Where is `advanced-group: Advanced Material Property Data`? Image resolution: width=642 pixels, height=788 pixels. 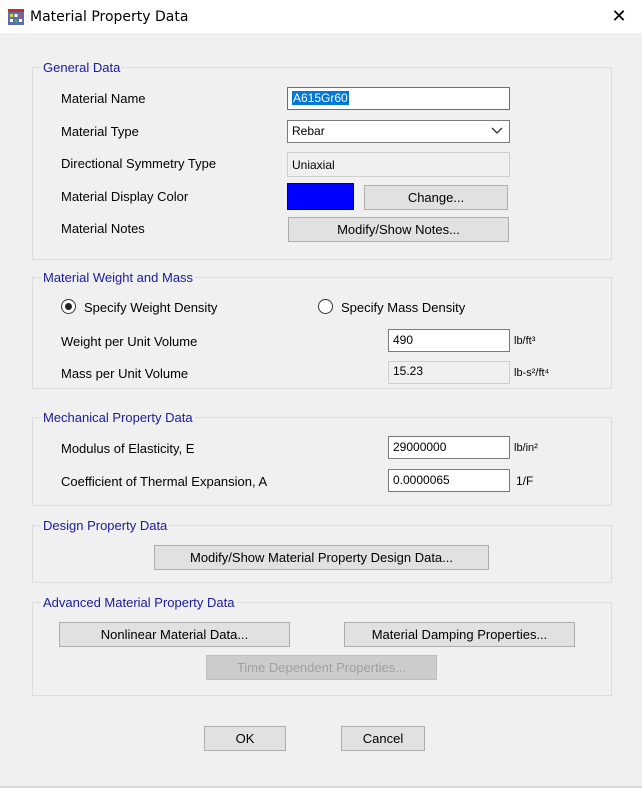
advanced-group: Advanced Material Property Data is located at coordinates (322, 645).